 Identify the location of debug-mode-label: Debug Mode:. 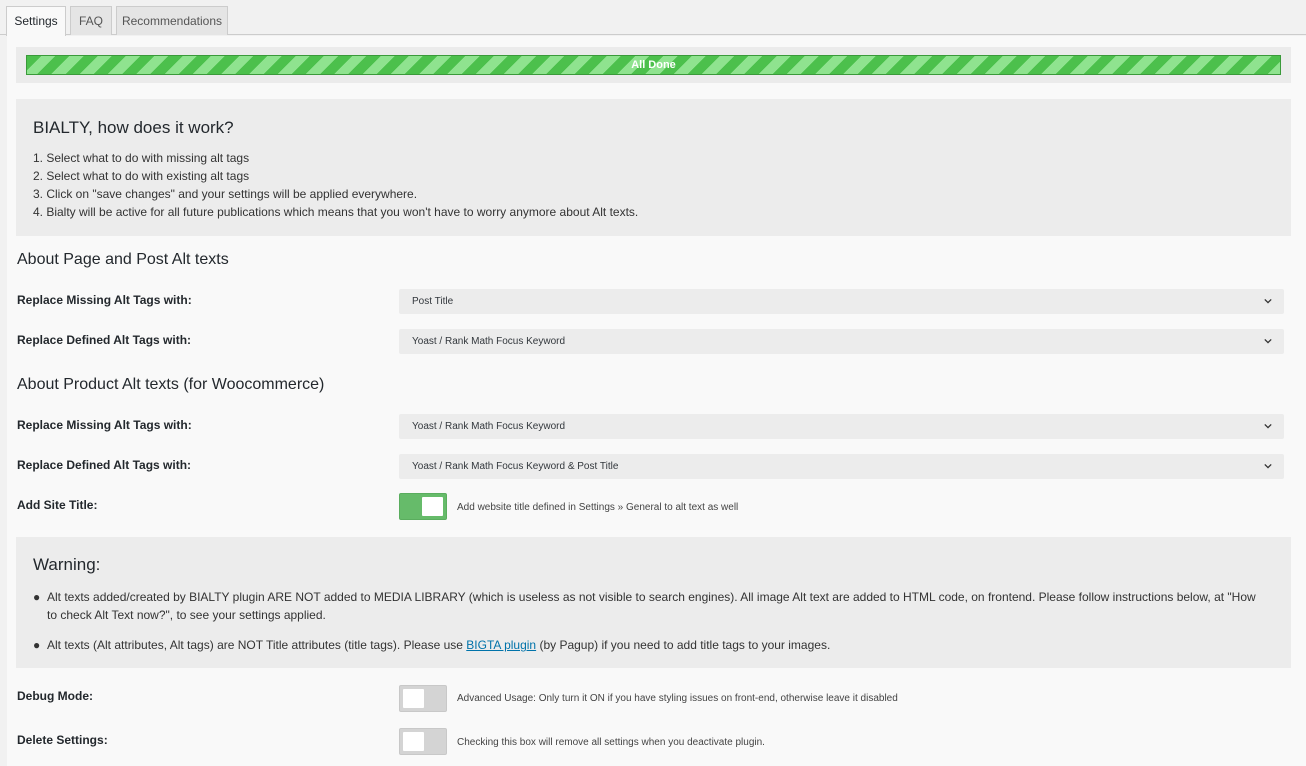
(55, 696).